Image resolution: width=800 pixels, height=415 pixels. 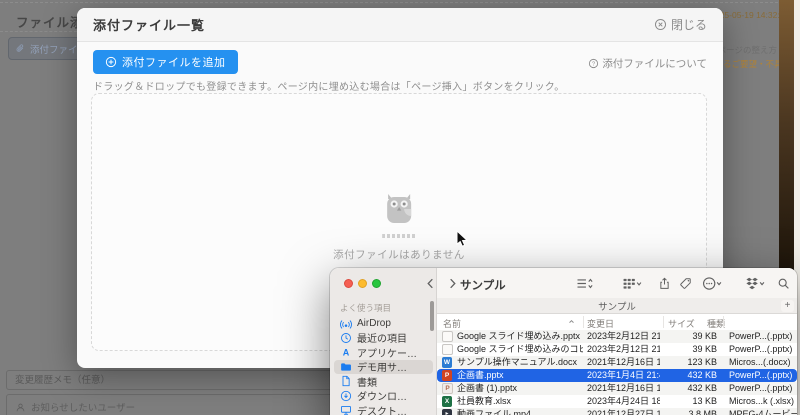 What do you see at coordinates (20, 48) in the screenshot?
I see `paperclip-icon` at bounding box center [20, 48].